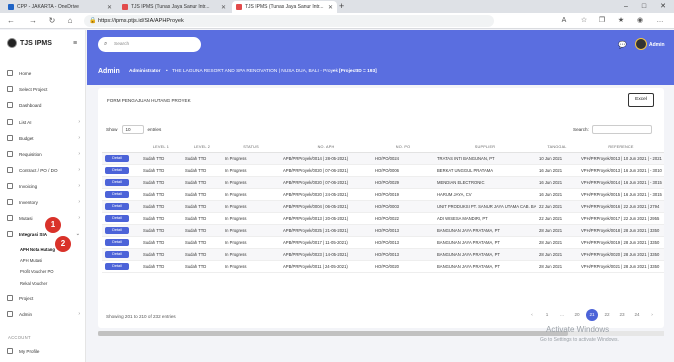 The height and width of the screenshot is (362, 674). What do you see at coordinates (326, 266) in the screenshot?
I see `no-aph-cell: APB/PRProyek/0011 | 24-05-2021)` at bounding box center [326, 266].